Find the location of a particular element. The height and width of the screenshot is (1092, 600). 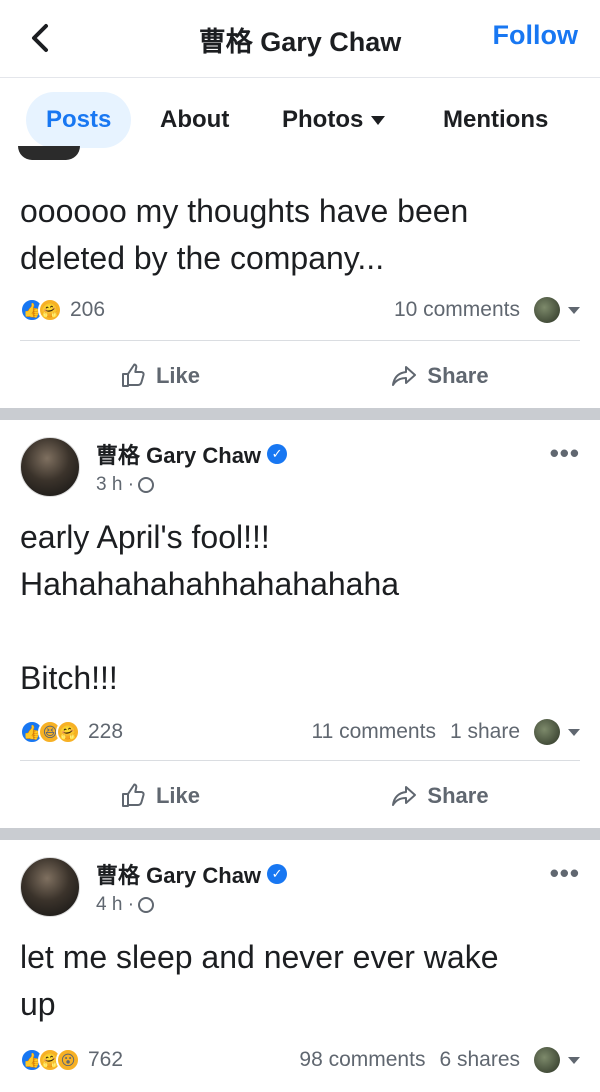

tab-label: Mentions is located at coordinates (496, 119).